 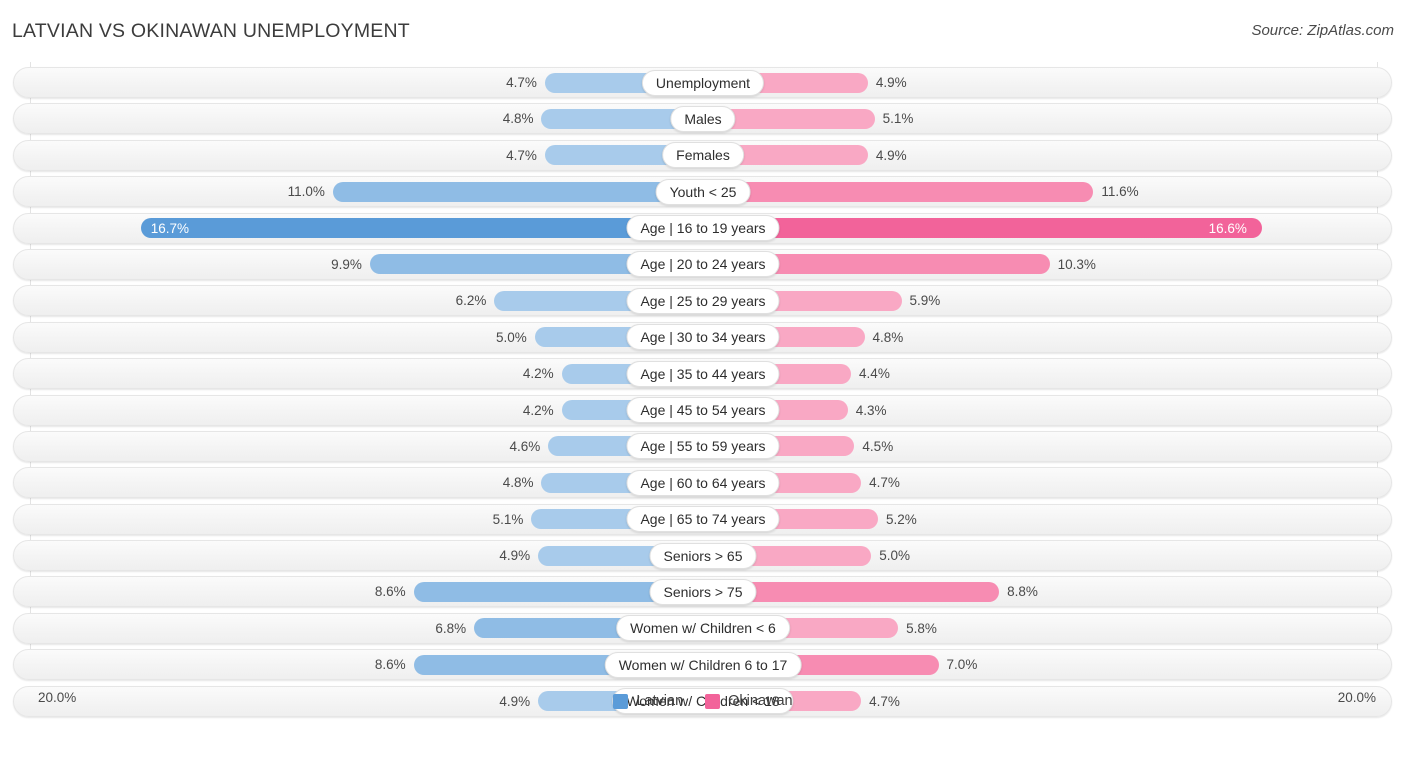 I want to click on chart-row: 8.6% 8.8% Seniors > 75, so click(x=703, y=592).